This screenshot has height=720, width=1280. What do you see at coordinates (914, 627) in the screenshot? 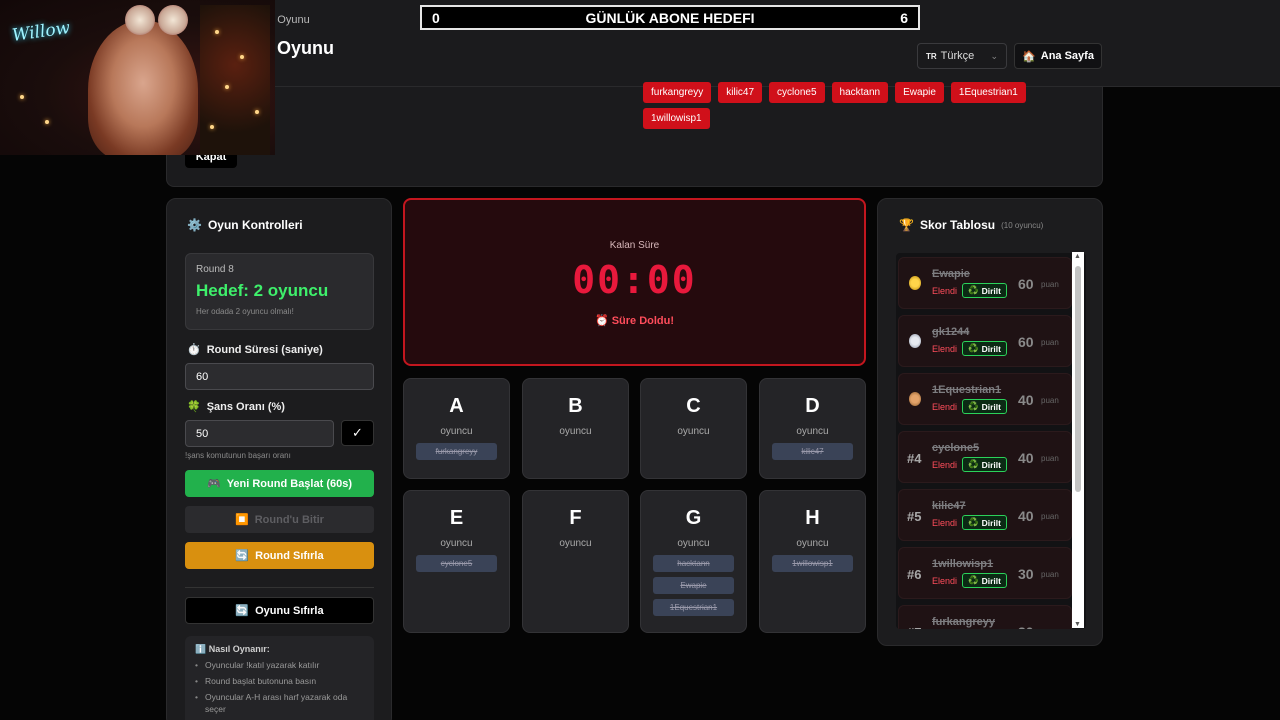
I see `rank-label: #7` at bounding box center [914, 627].